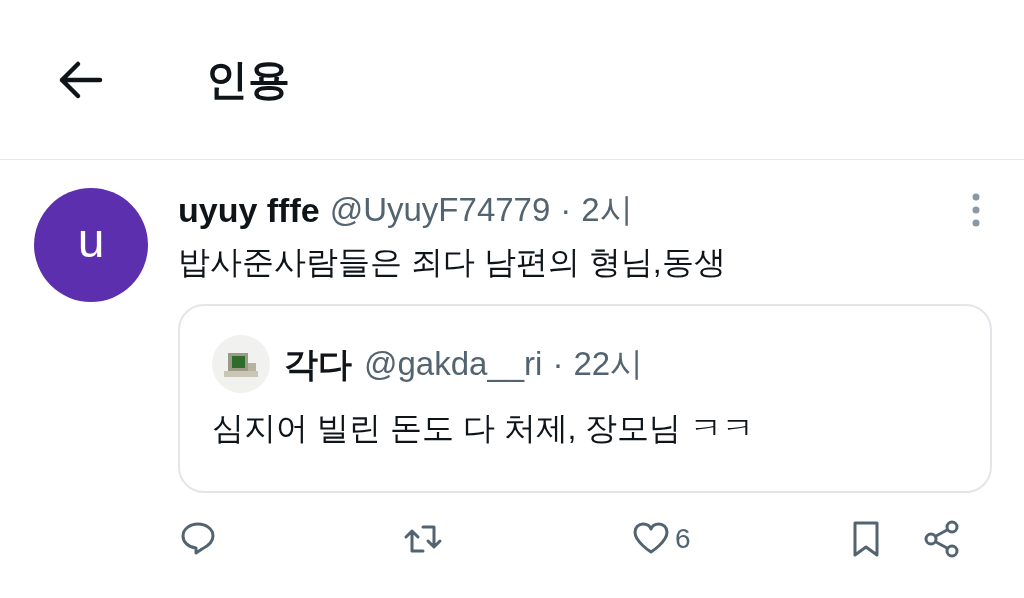 The height and width of the screenshot is (598, 1024). Describe the element at coordinates (248, 80) in the screenshot. I see `page-title: 인용` at that location.